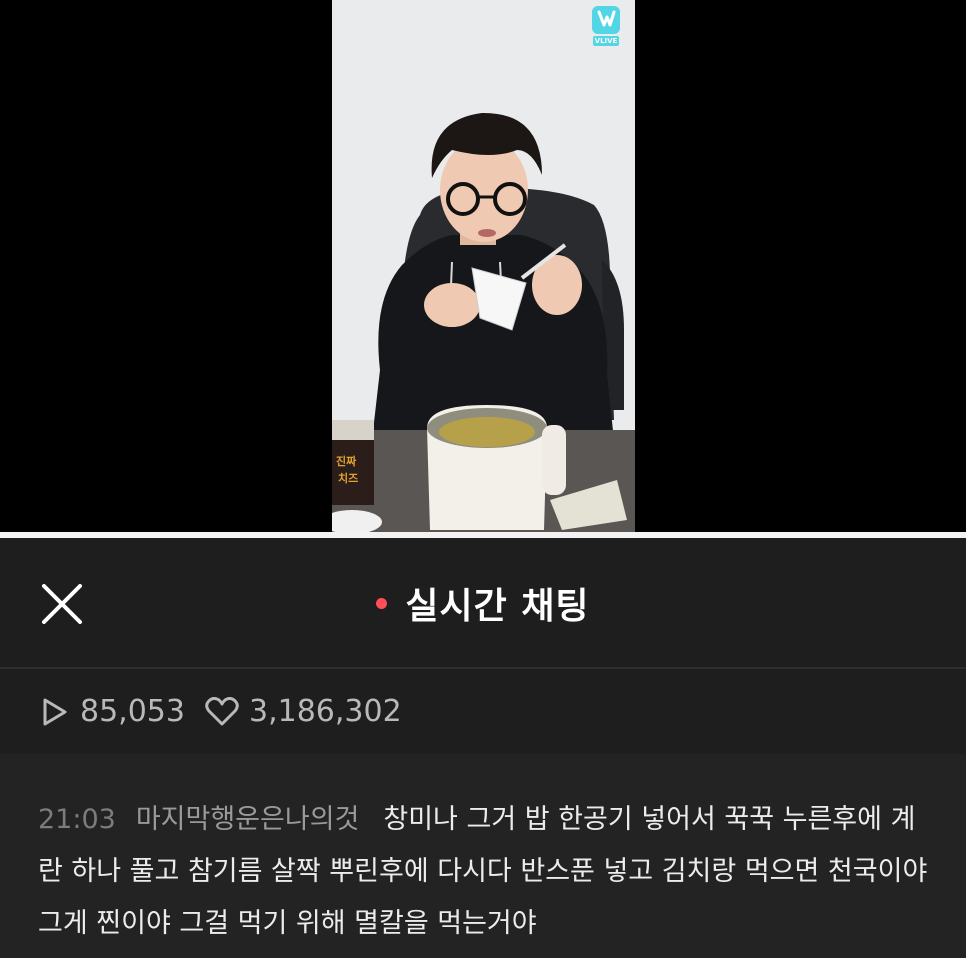  I want to click on live-indicator-dot, so click(382, 603).